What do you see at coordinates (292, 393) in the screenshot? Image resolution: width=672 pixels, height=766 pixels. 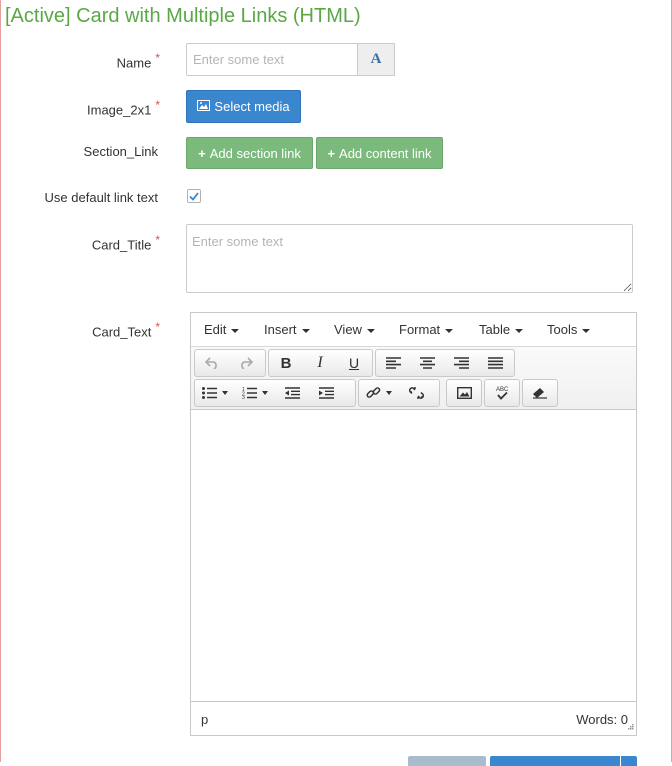 I see `outdent-icon` at bounding box center [292, 393].